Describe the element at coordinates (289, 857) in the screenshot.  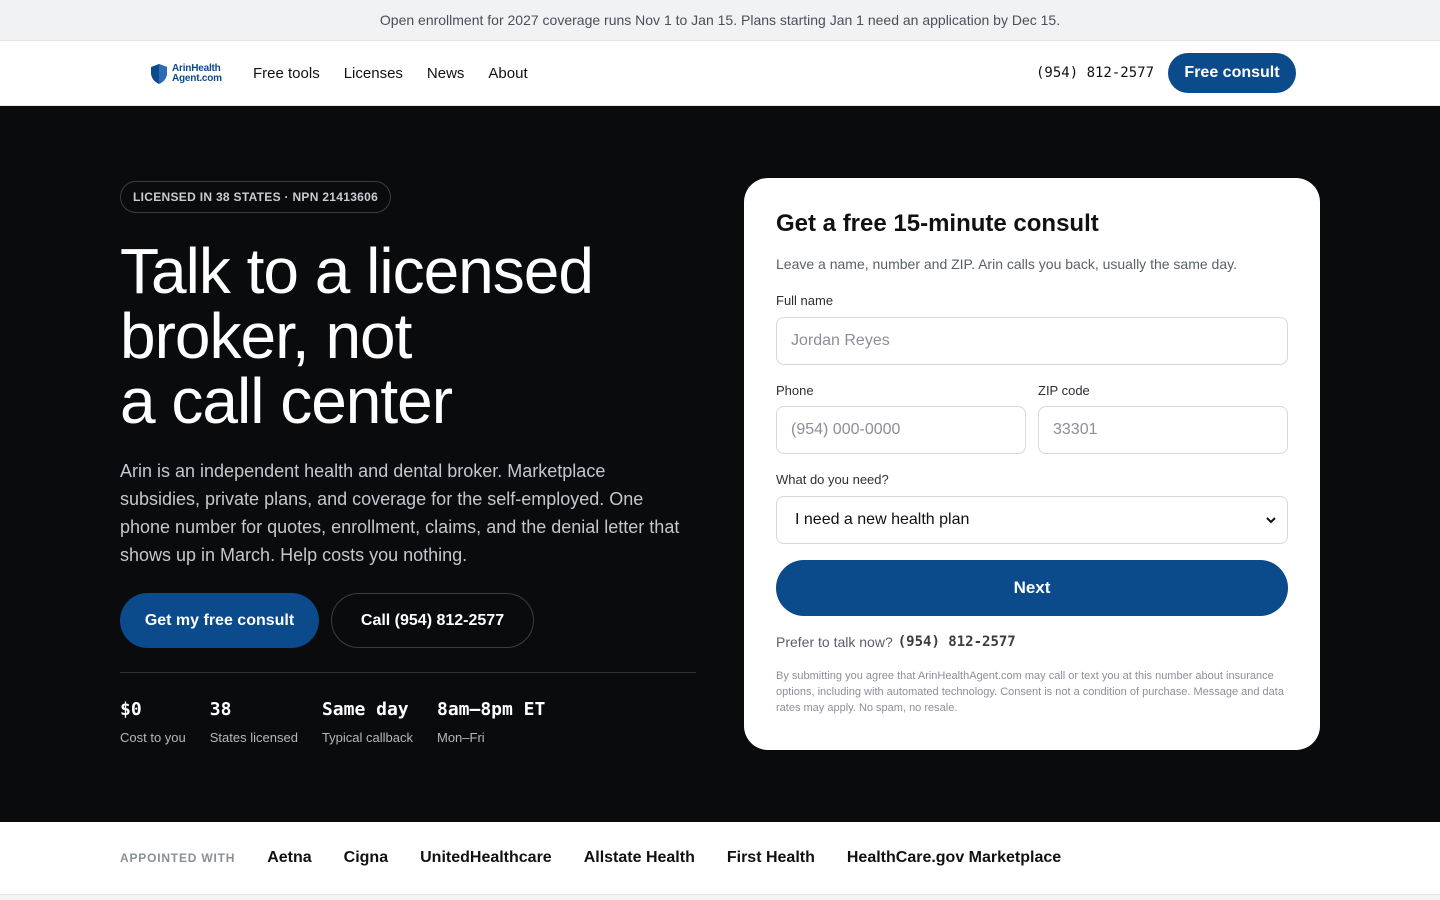
I see `carrier-aetna: Aetna` at that location.